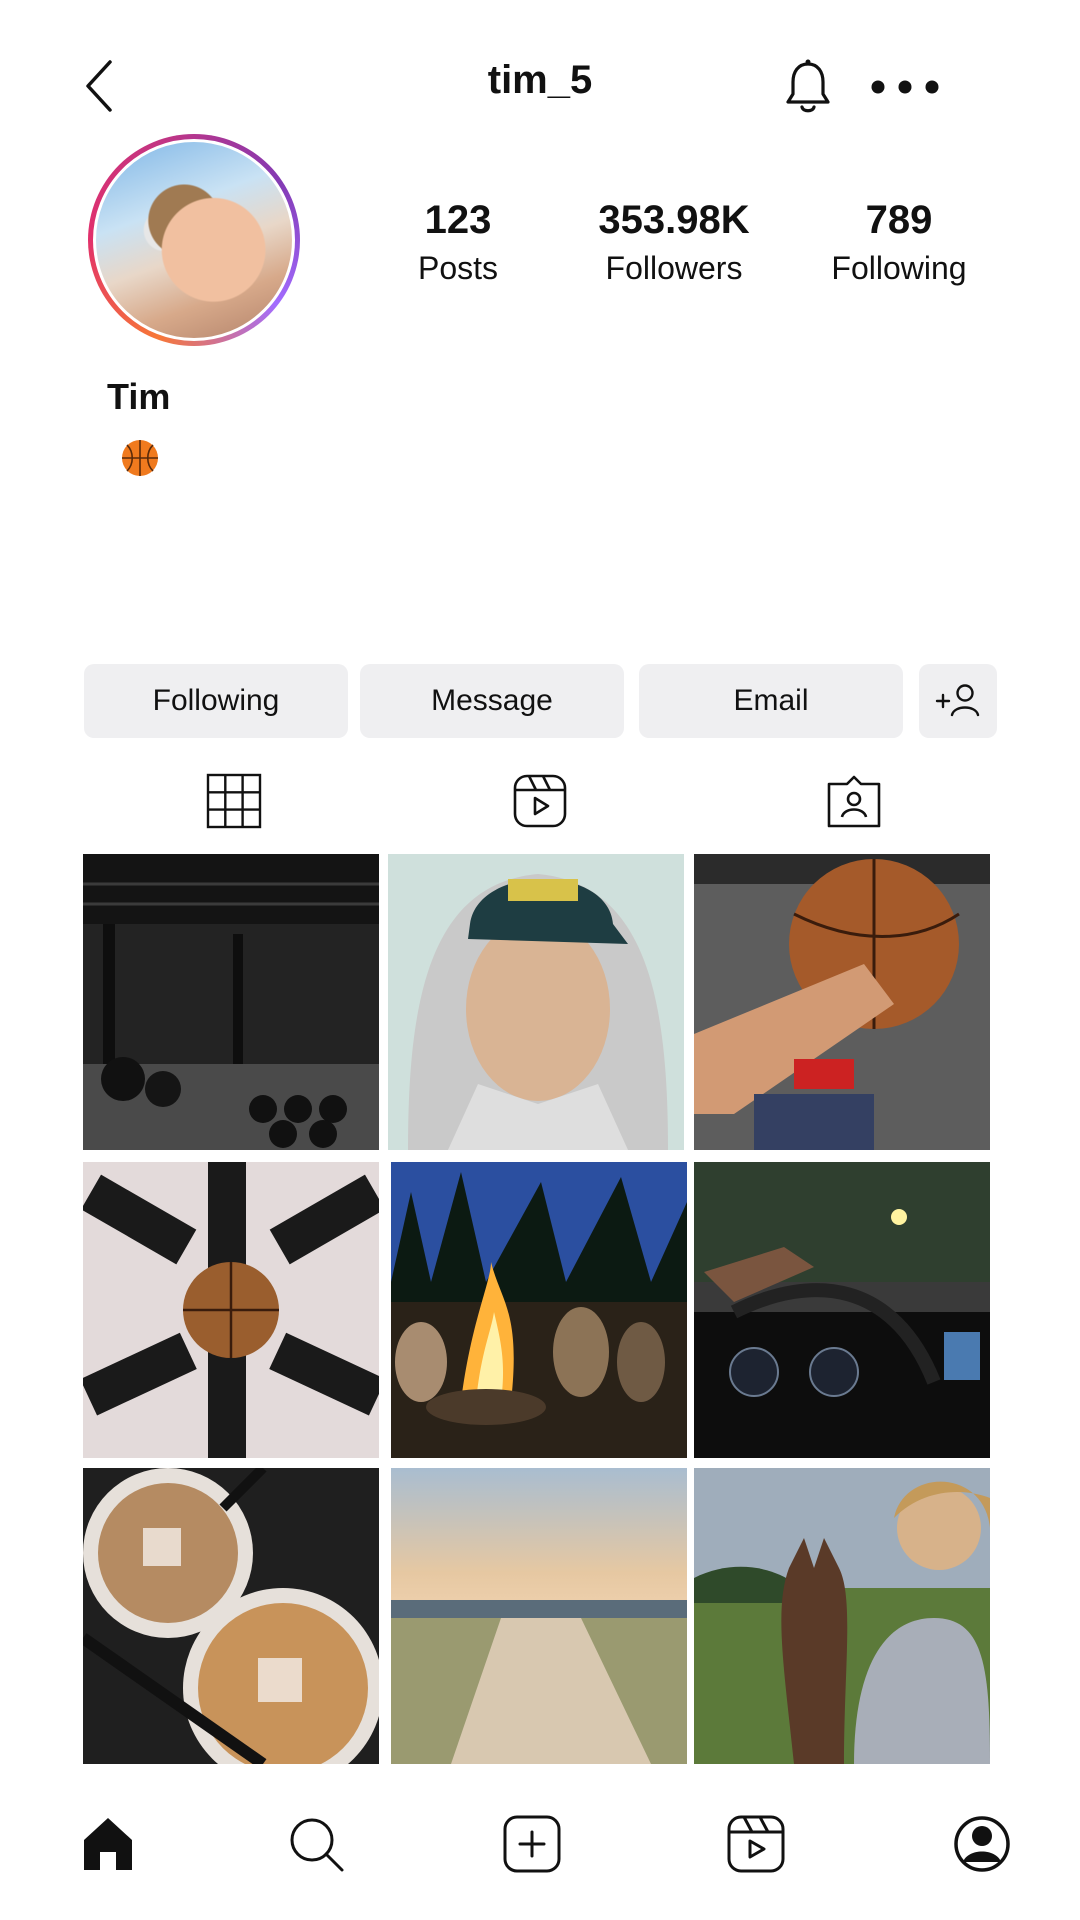 Image resolution: width=1080 pixels, height=1920 pixels. Describe the element at coordinates (458, 220) in the screenshot. I see `posts-count: 123` at that location.